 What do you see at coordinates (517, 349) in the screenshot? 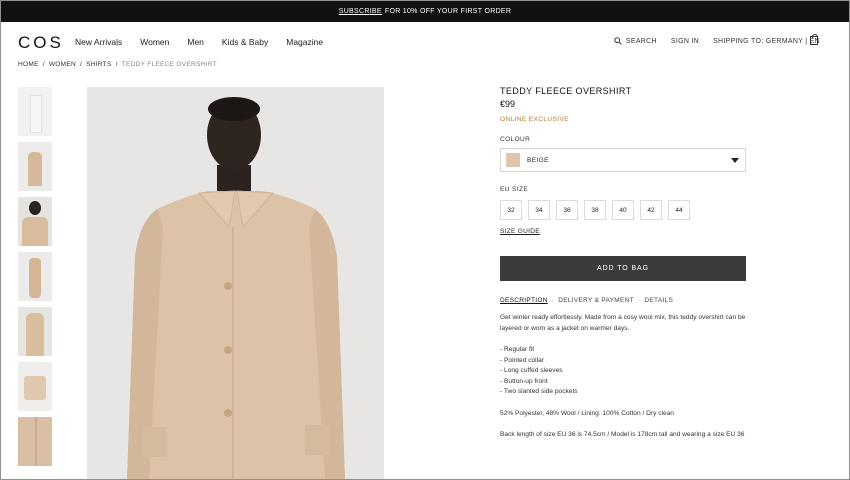
I see `feature-item: - Regular fit` at bounding box center [517, 349].